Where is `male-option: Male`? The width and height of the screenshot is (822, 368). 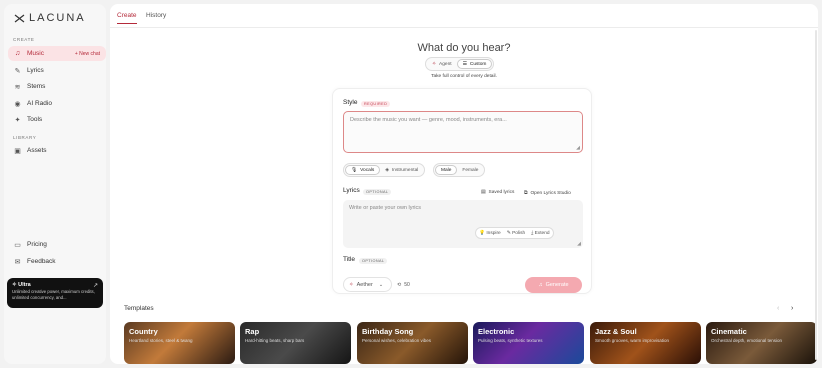
male-option: Male is located at coordinates (446, 170).